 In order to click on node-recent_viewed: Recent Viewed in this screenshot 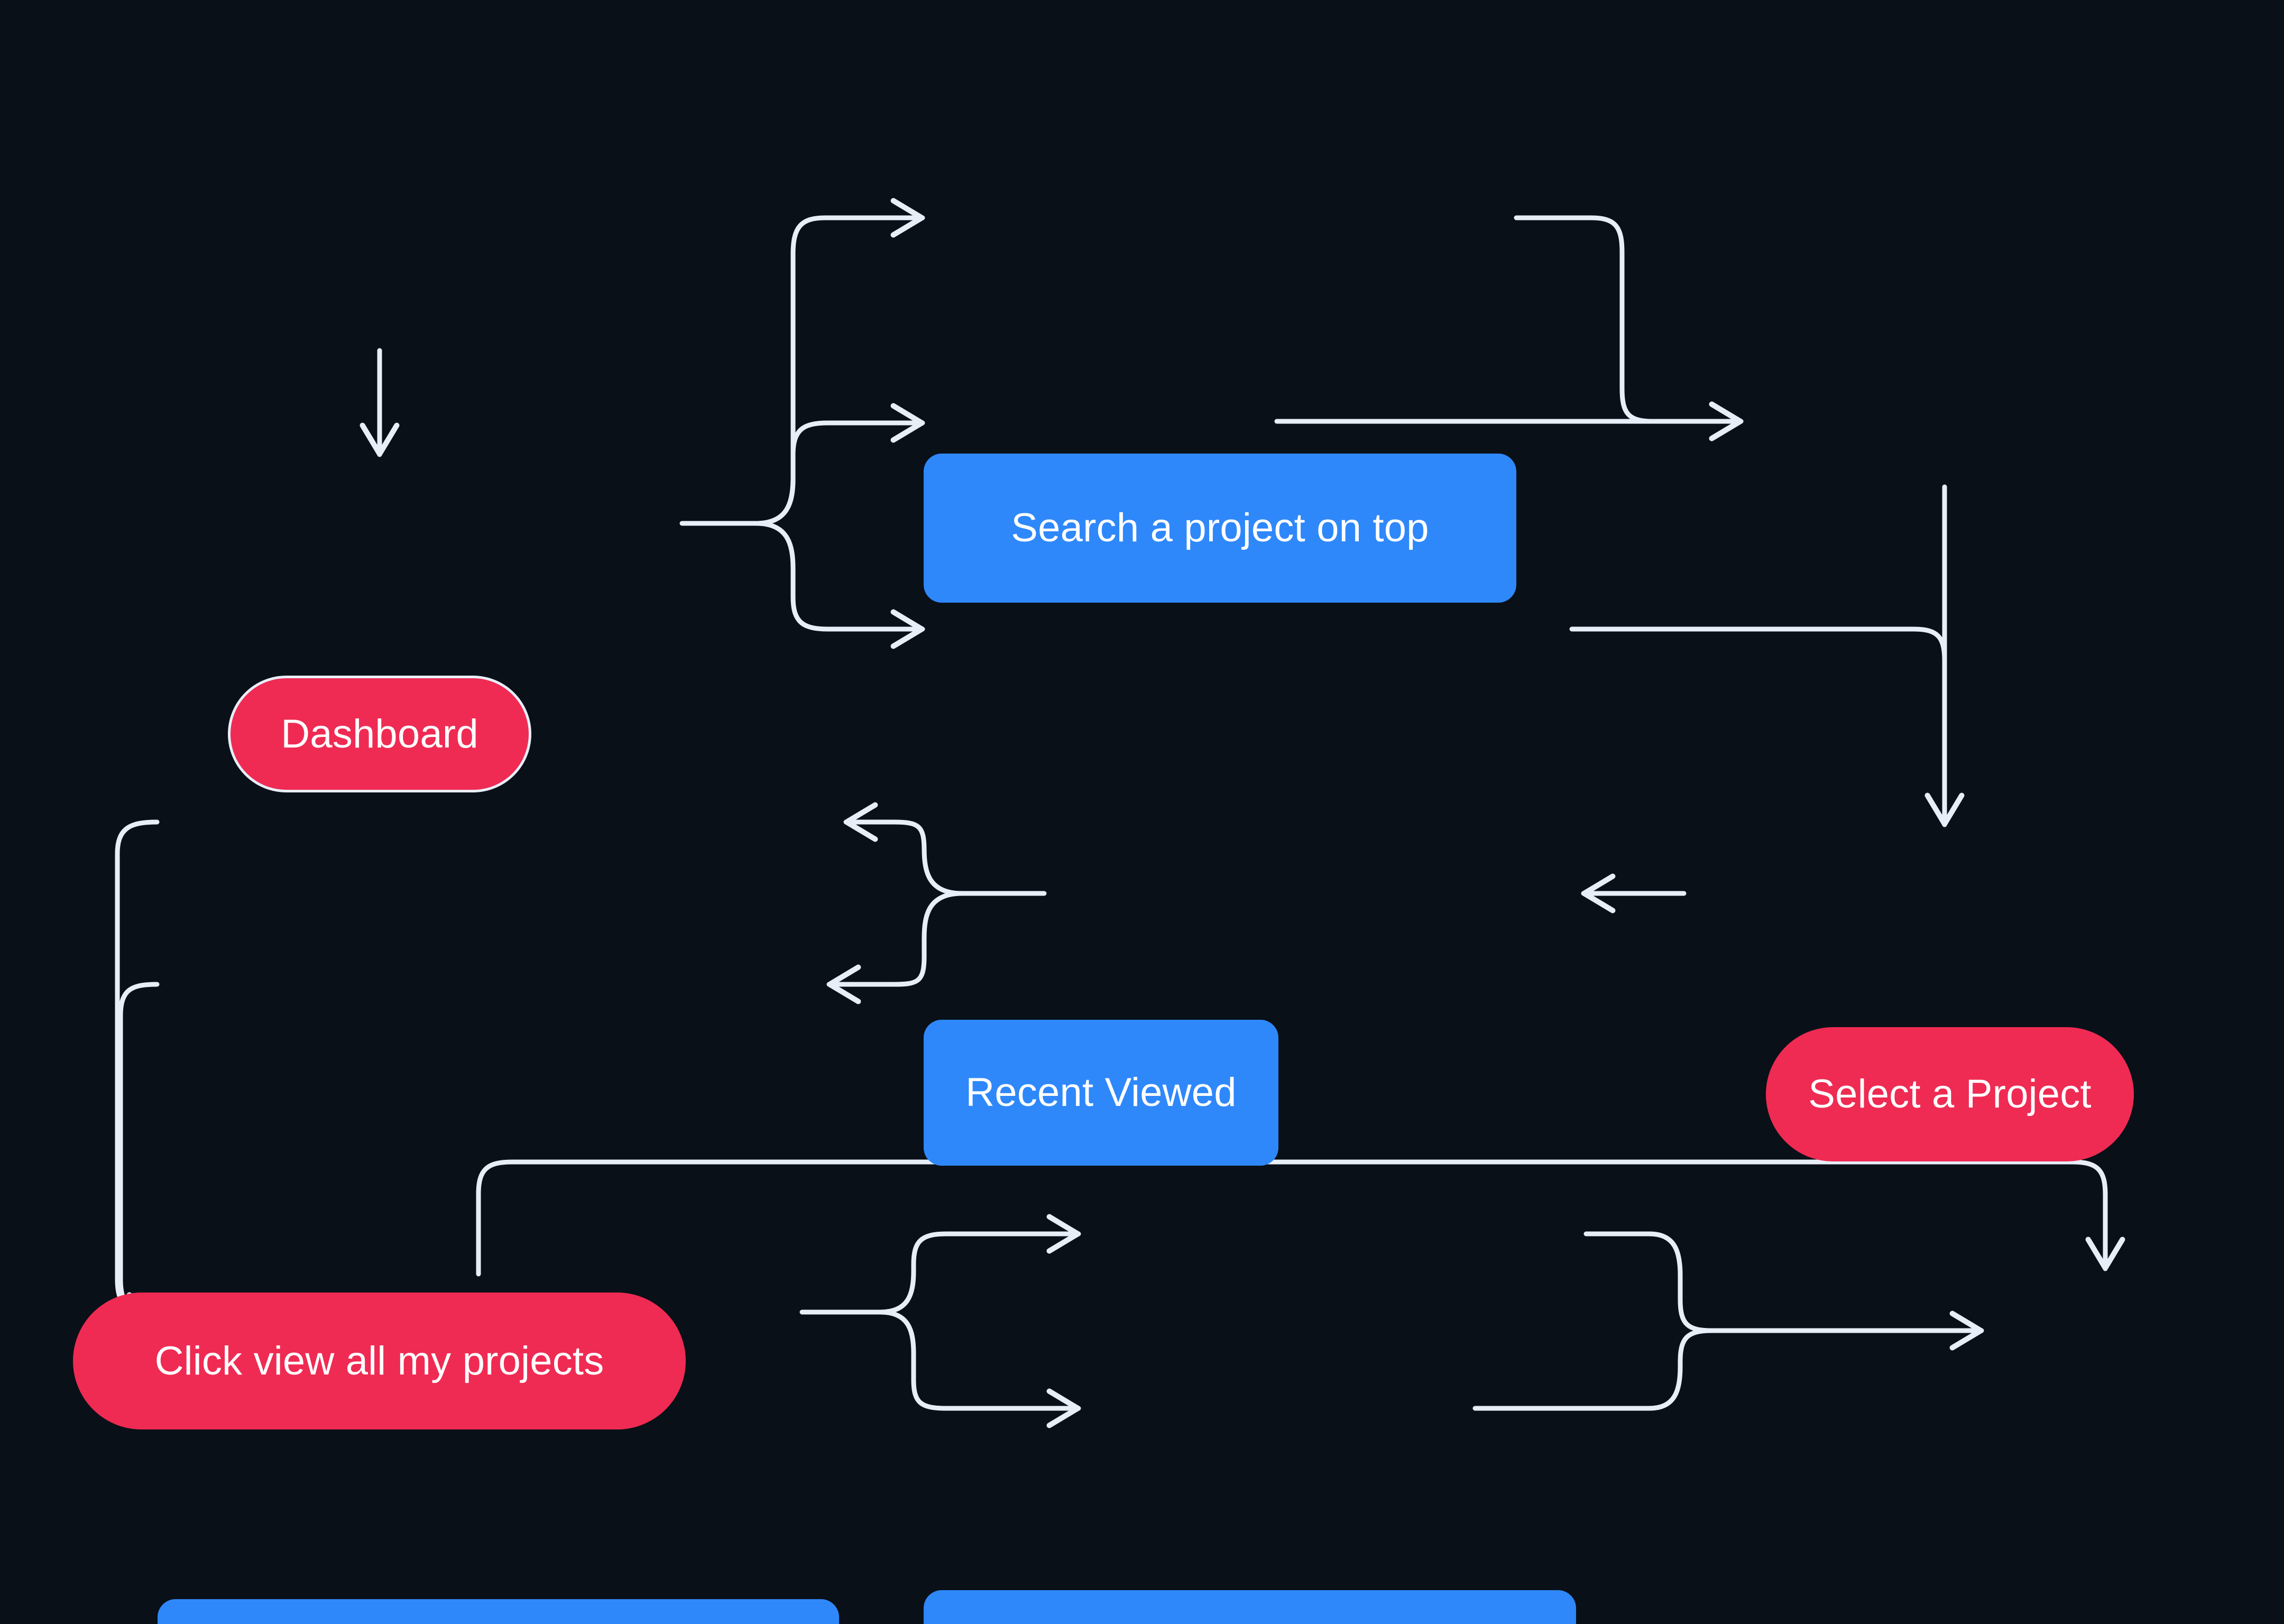, I will do `click(1101, 1093)`.